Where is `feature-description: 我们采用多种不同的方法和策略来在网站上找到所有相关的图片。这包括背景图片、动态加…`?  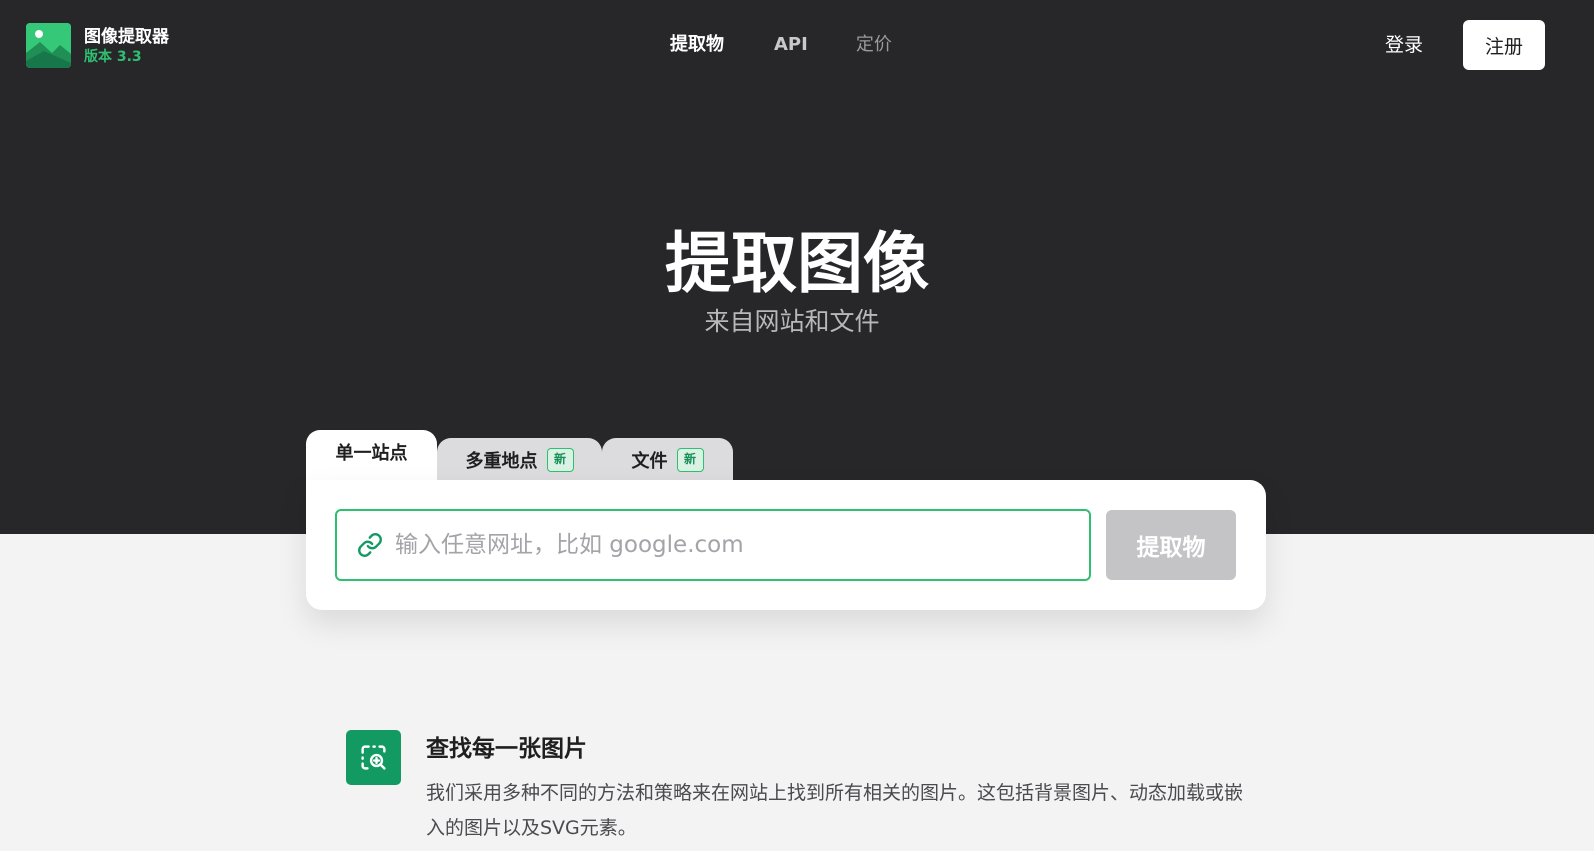 feature-description: 我们采用多种不同的方法和策略来在网站上找到所有相关的图片。这包括背景图片、动态加… is located at coordinates (835, 810).